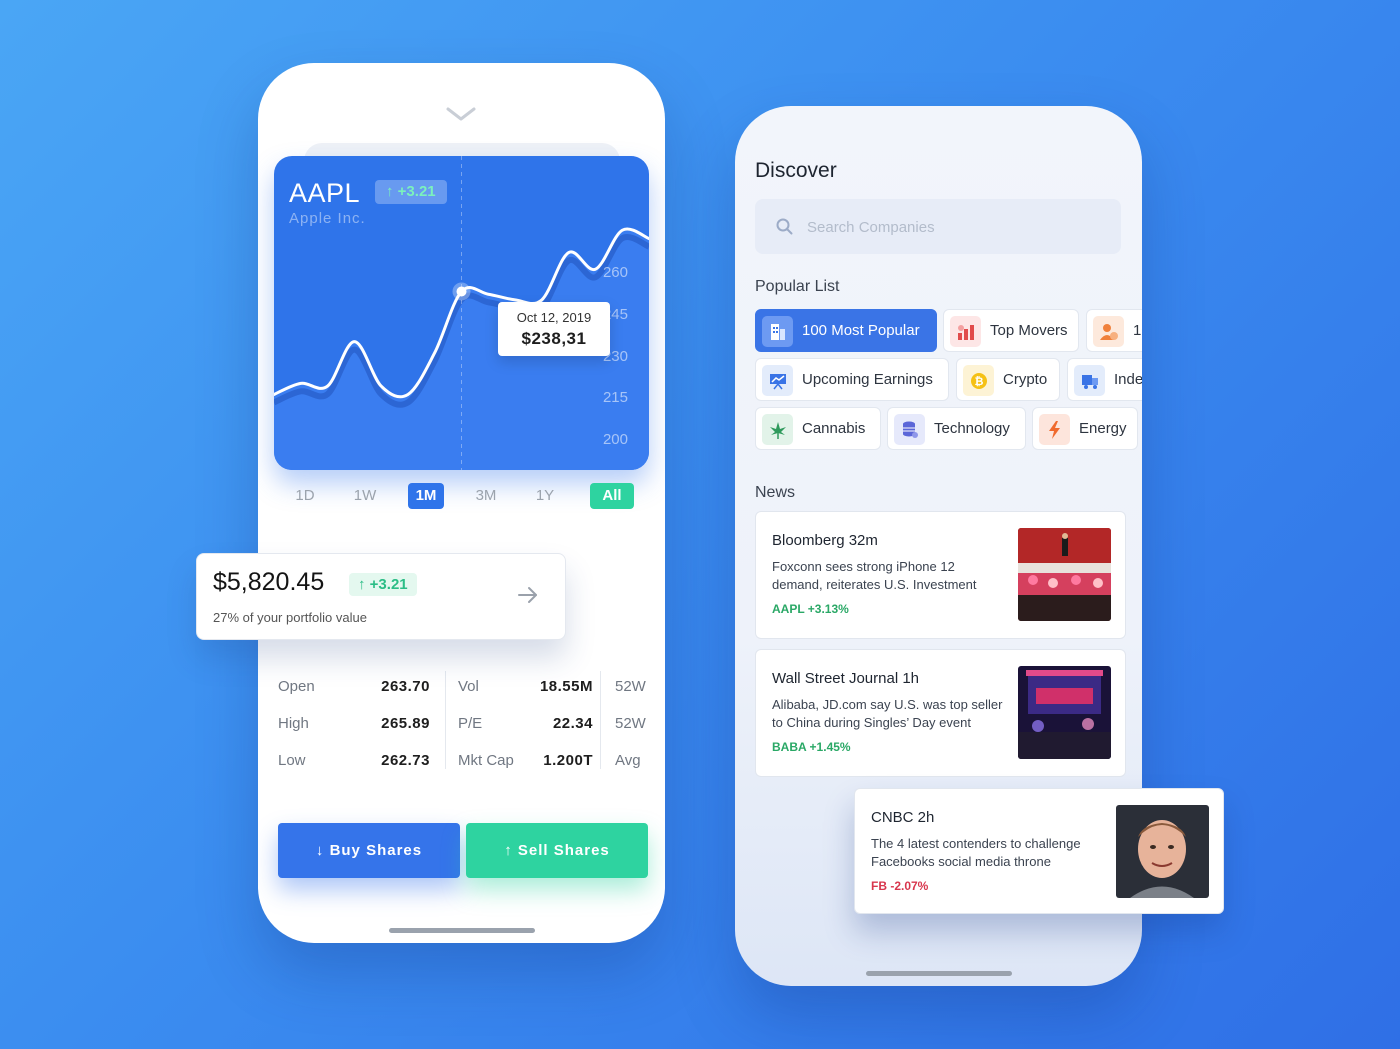 The image size is (1400, 1049). Describe the element at coordinates (376, 850) in the screenshot. I see `buy-shares-label: Buy Shares` at that location.